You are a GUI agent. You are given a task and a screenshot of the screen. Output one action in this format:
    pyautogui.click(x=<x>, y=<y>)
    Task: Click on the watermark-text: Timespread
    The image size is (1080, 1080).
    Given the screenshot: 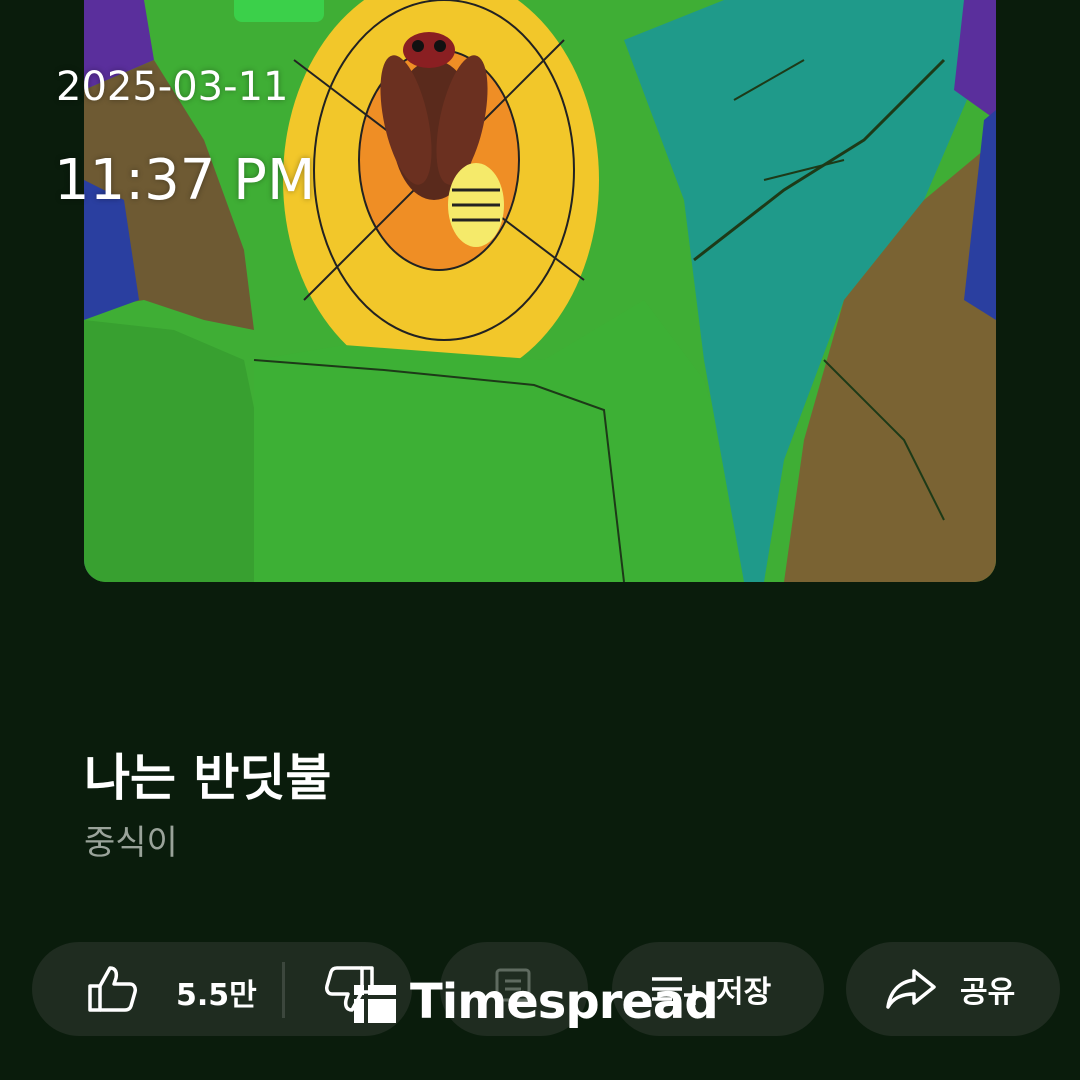 What is the action you would take?
    pyautogui.click(x=564, y=1002)
    